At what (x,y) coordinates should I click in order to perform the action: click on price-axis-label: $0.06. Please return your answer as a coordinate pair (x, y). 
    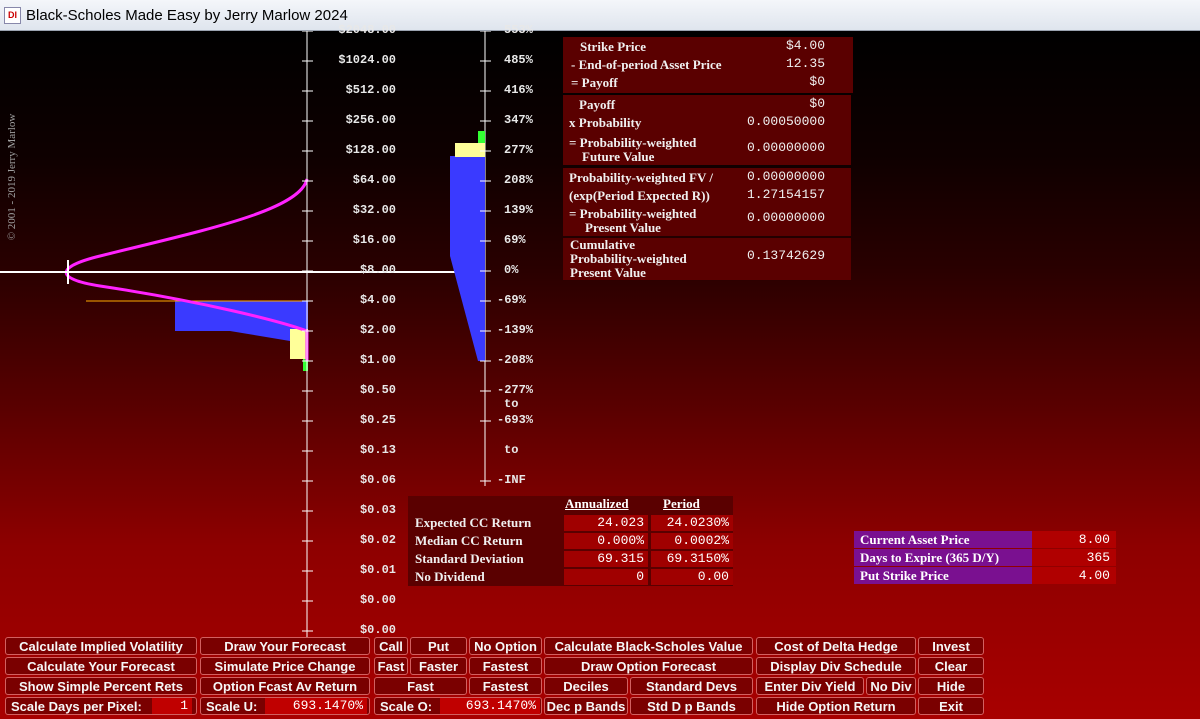
    Looking at the image, I should click on (377, 480).